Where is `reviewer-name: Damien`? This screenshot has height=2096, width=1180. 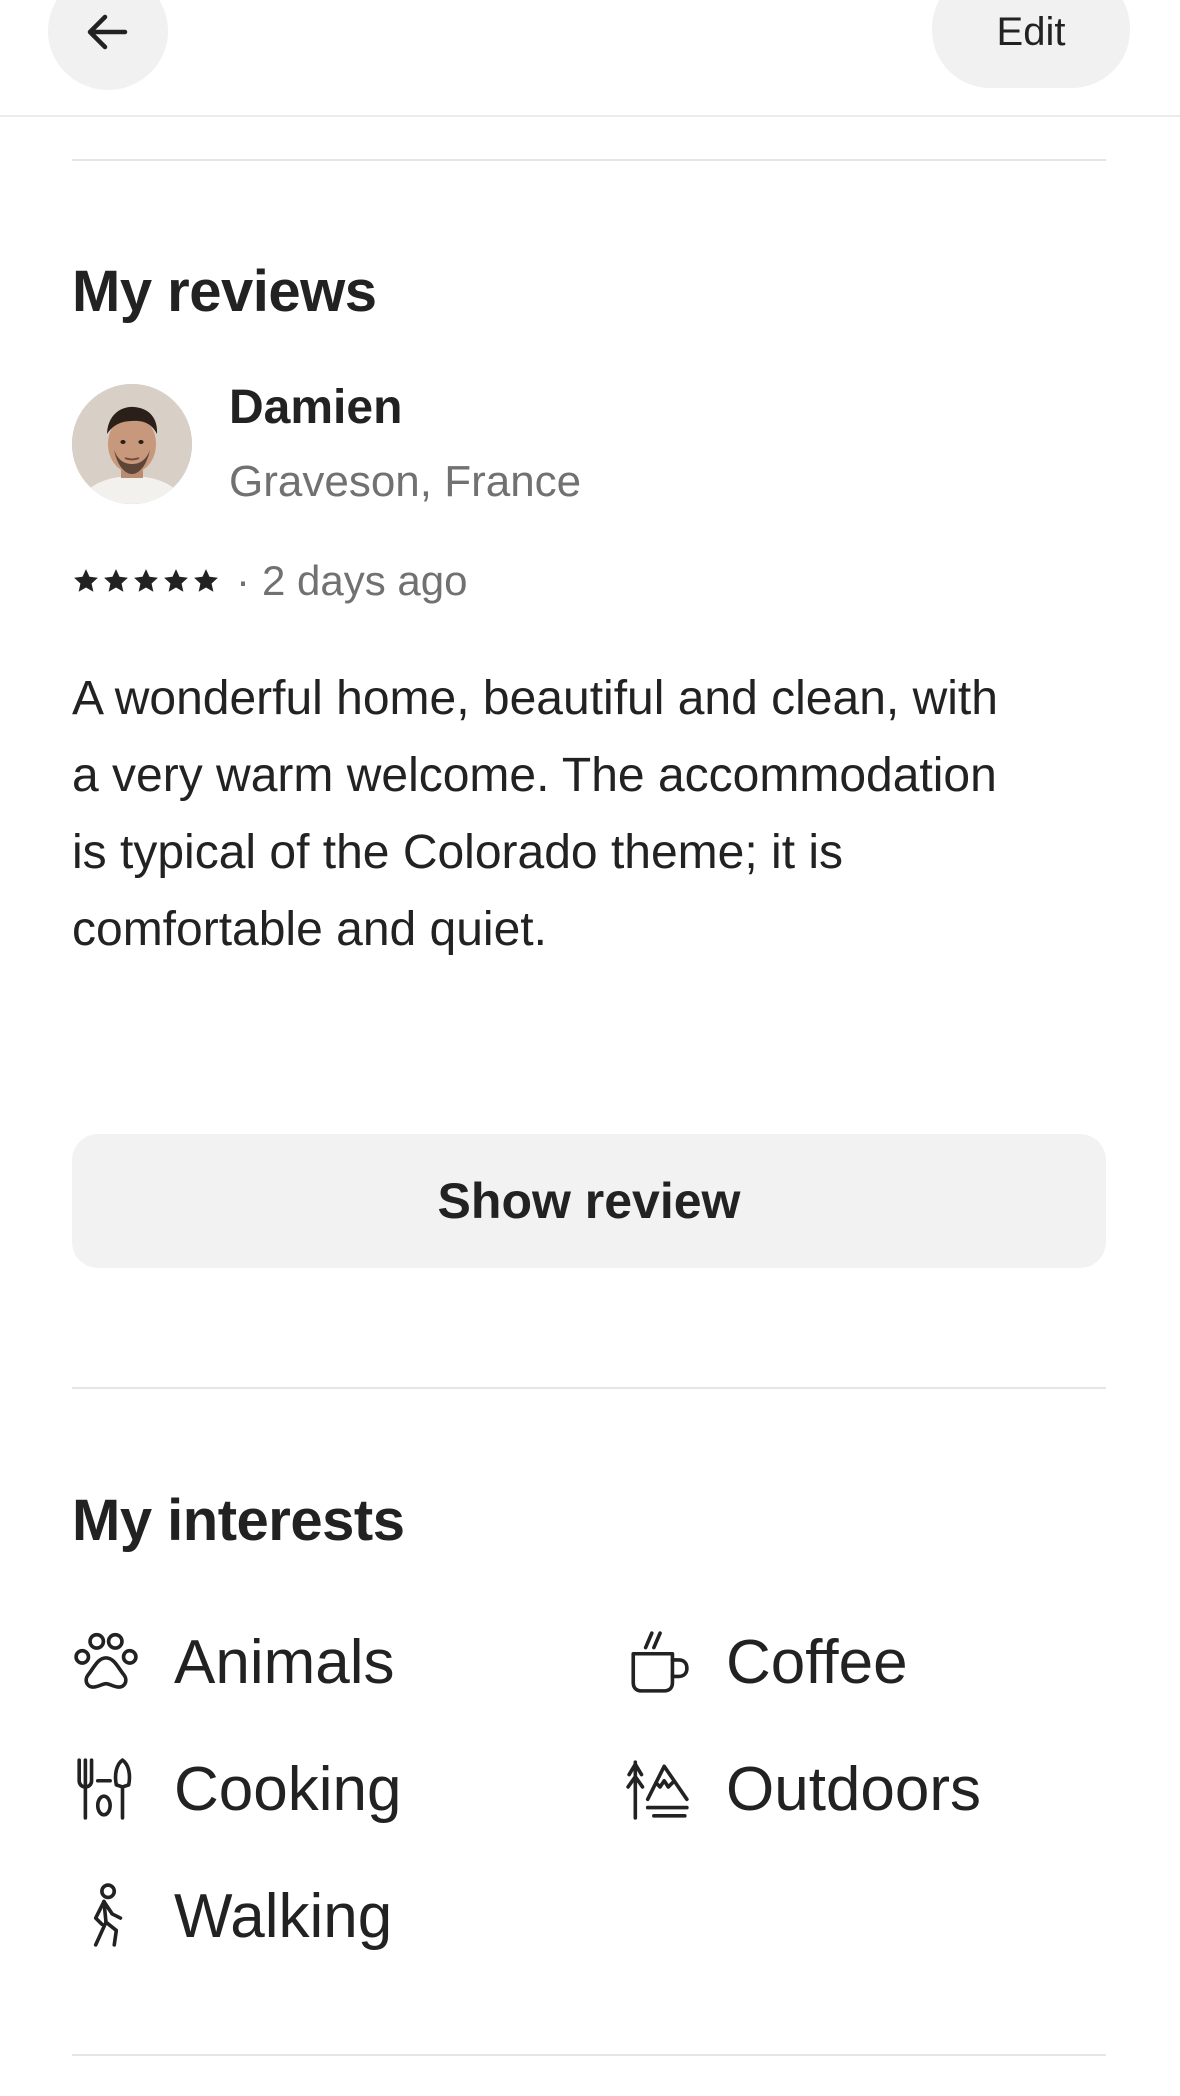
reviewer-name: Damien is located at coordinates (316, 407).